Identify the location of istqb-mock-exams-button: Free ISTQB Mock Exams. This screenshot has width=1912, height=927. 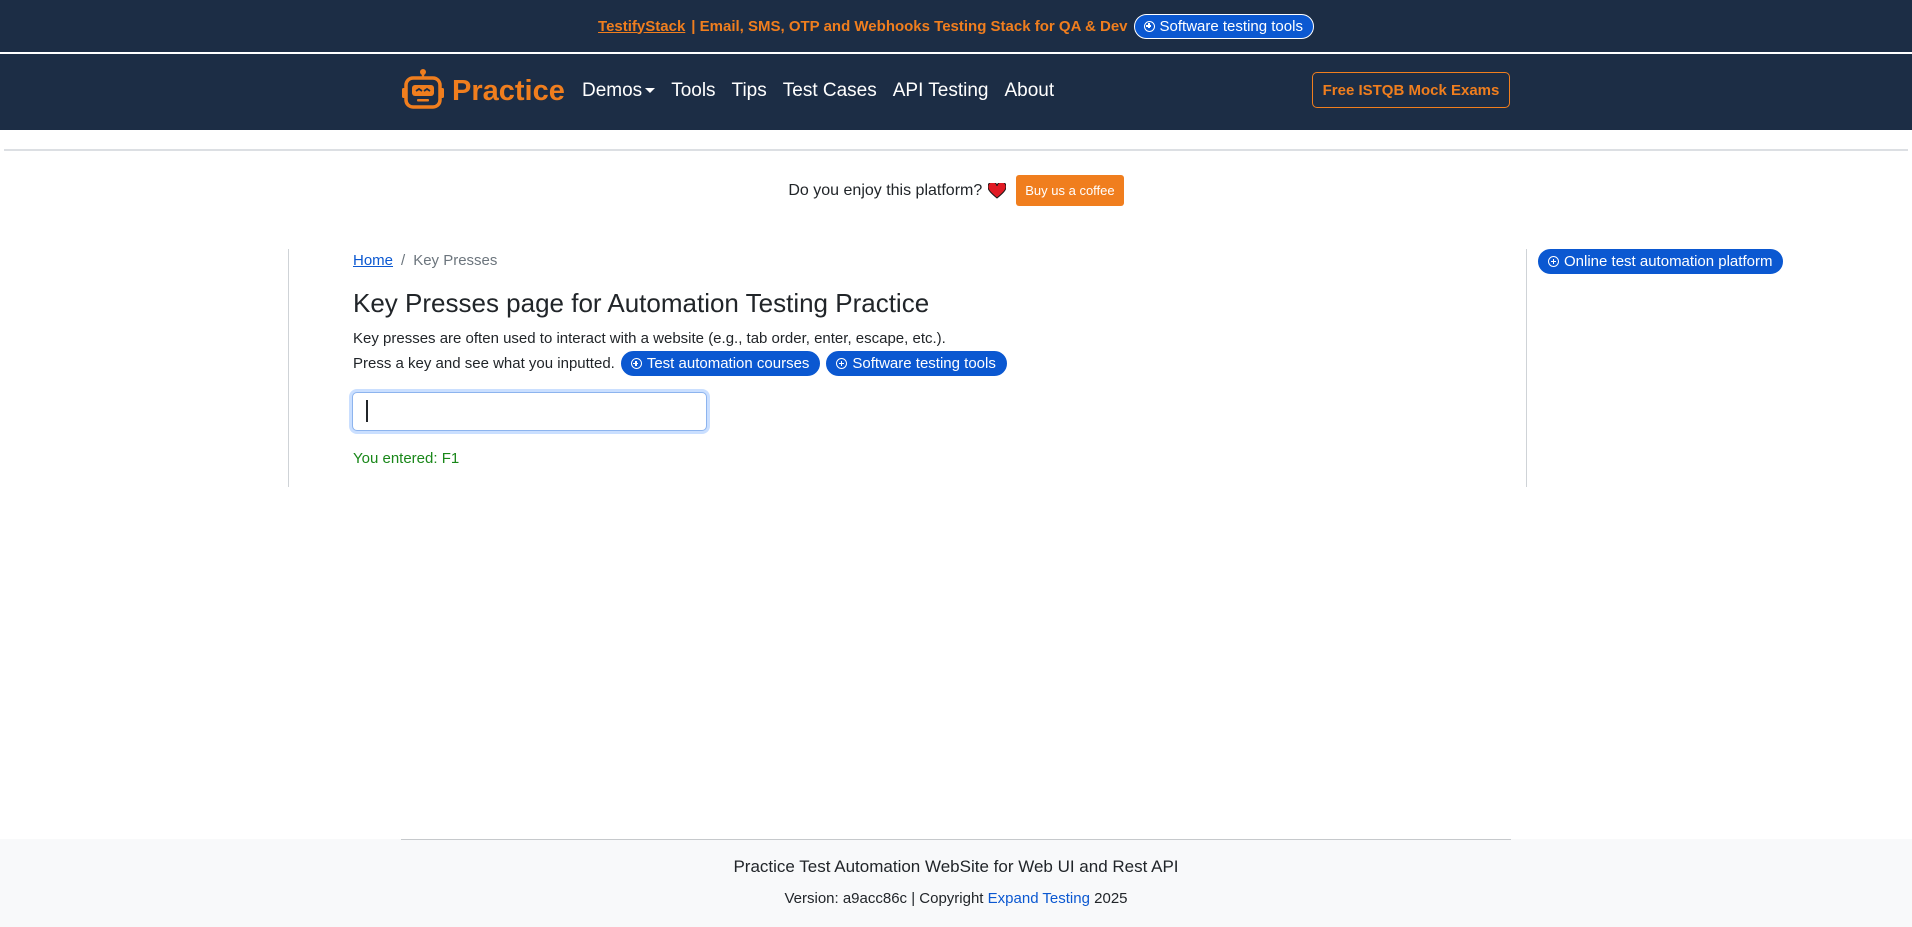
(1411, 90).